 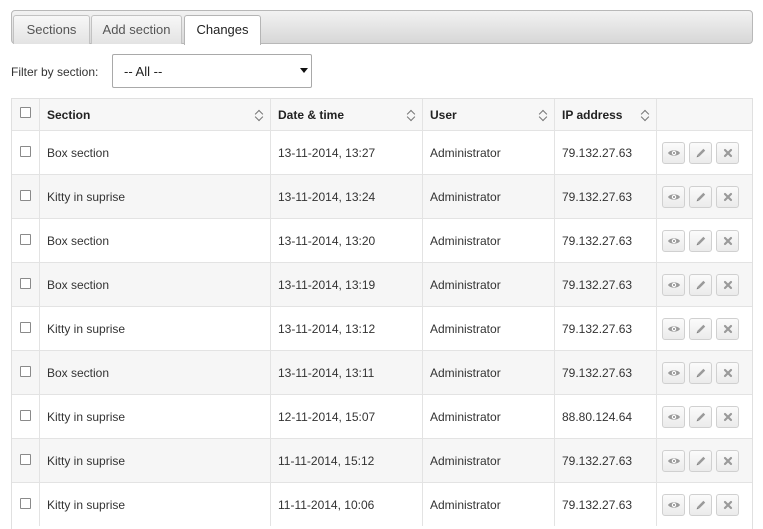 I want to click on header-section: Section, so click(x=154, y=114).